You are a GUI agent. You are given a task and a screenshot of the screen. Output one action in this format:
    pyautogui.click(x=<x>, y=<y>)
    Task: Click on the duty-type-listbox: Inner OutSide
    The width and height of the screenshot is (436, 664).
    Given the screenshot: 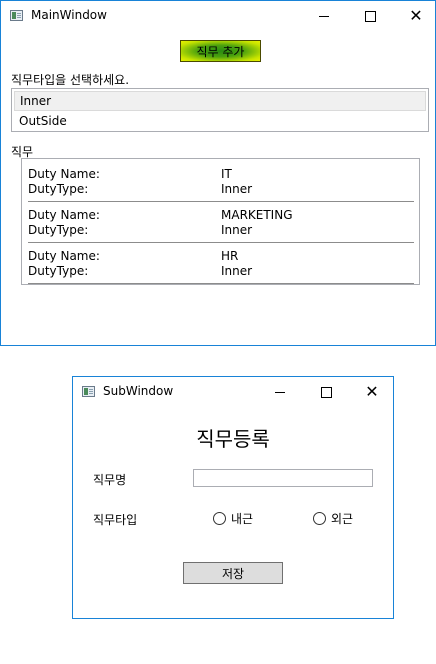 What is the action you would take?
    pyautogui.click(x=220, y=110)
    